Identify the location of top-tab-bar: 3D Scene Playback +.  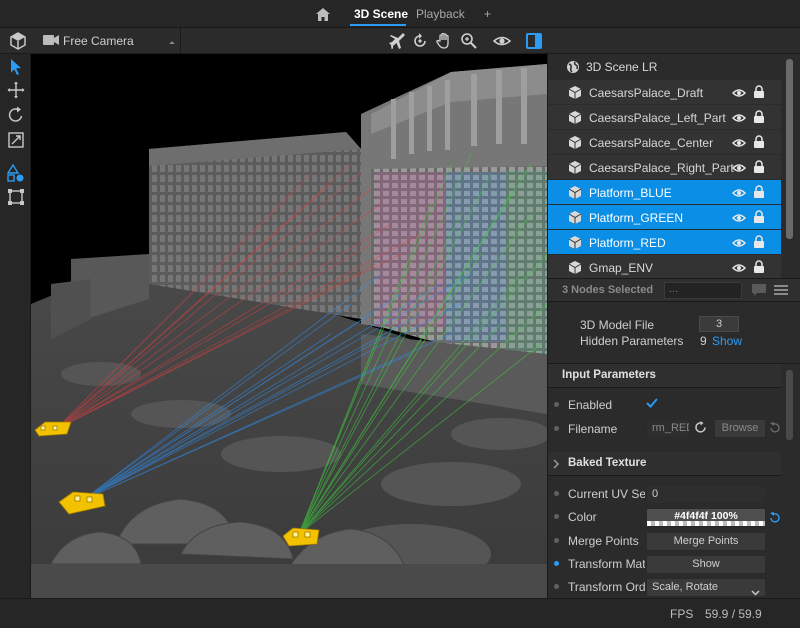
(400, 14).